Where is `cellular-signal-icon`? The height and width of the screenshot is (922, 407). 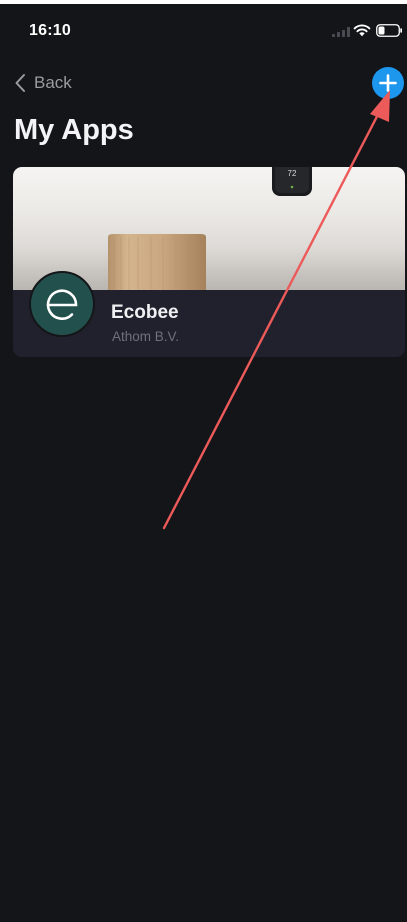
cellular-signal-icon is located at coordinates (341, 32).